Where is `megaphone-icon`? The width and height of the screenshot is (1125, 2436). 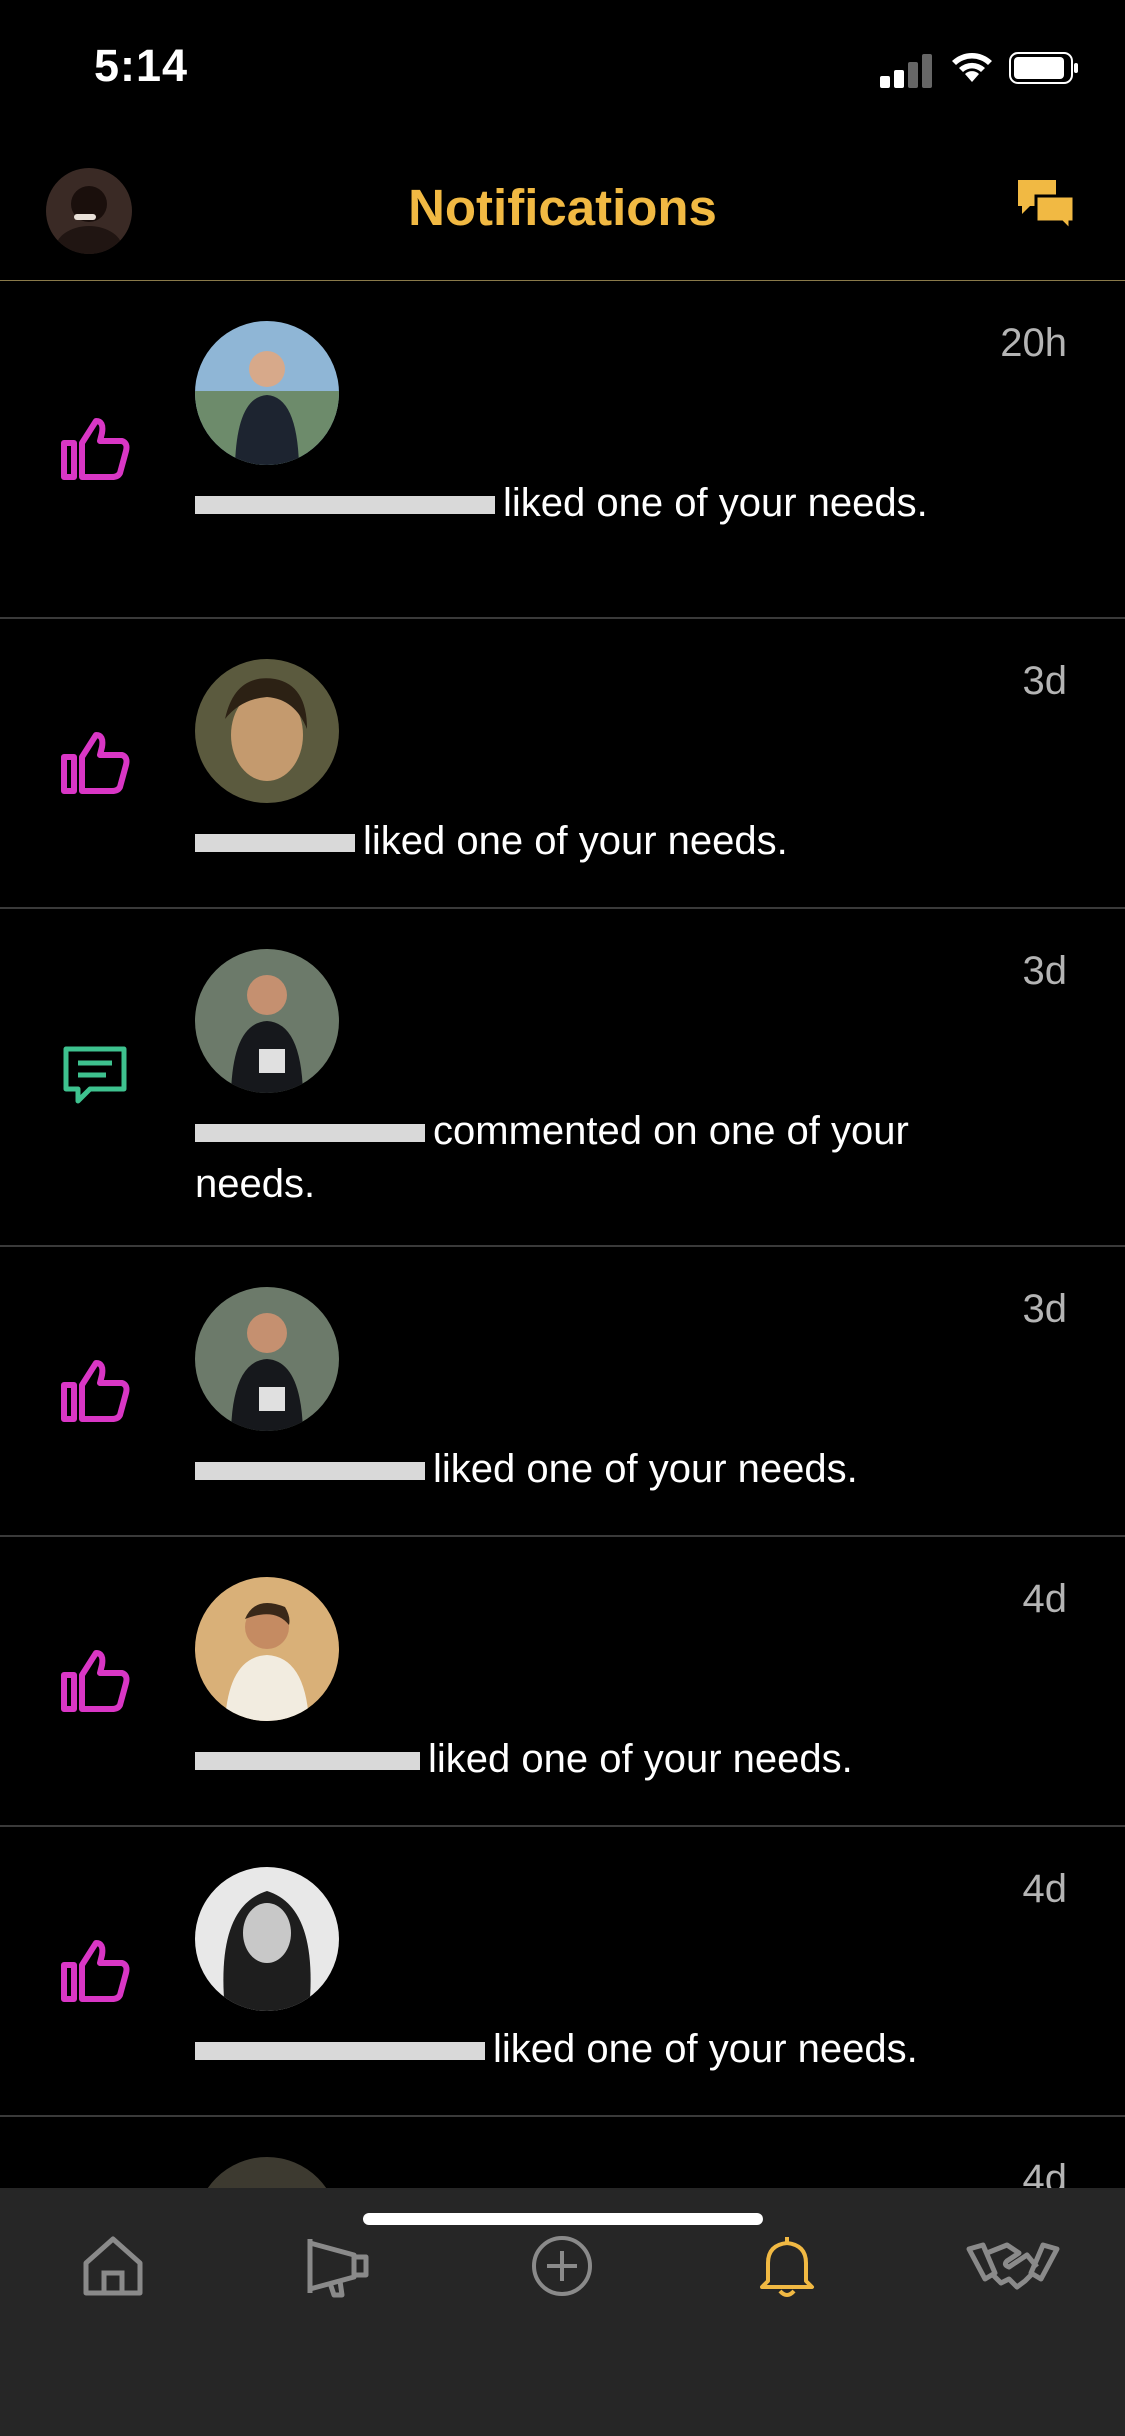
megaphone-icon is located at coordinates (338, 2268).